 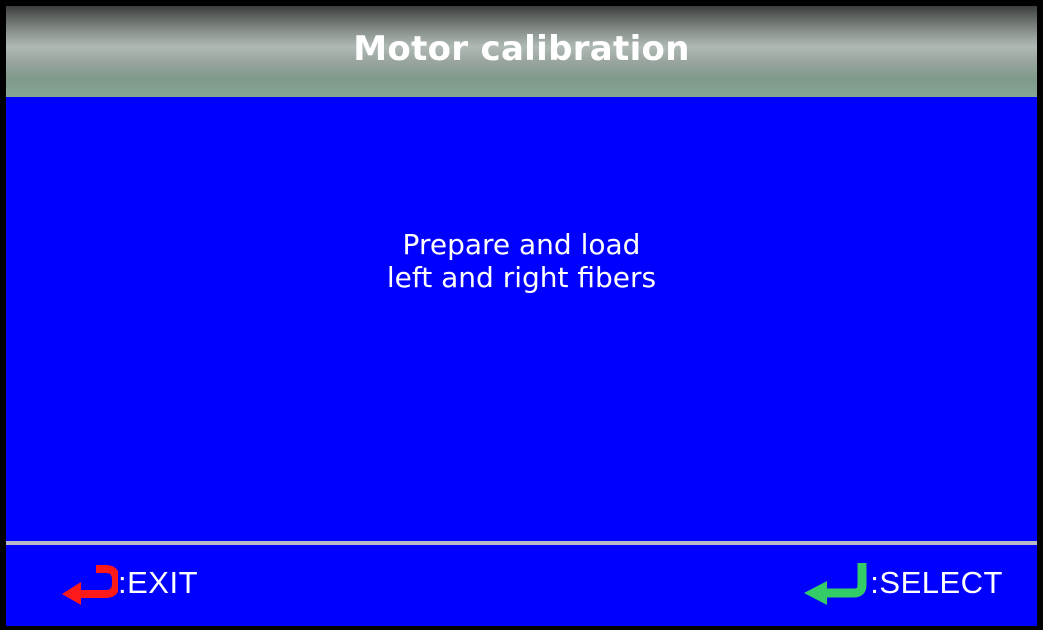 What do you see at coordinates (158, 582) in the screenshot?
I see `exit-label: :EXIT` at bounding box center [158, 582].